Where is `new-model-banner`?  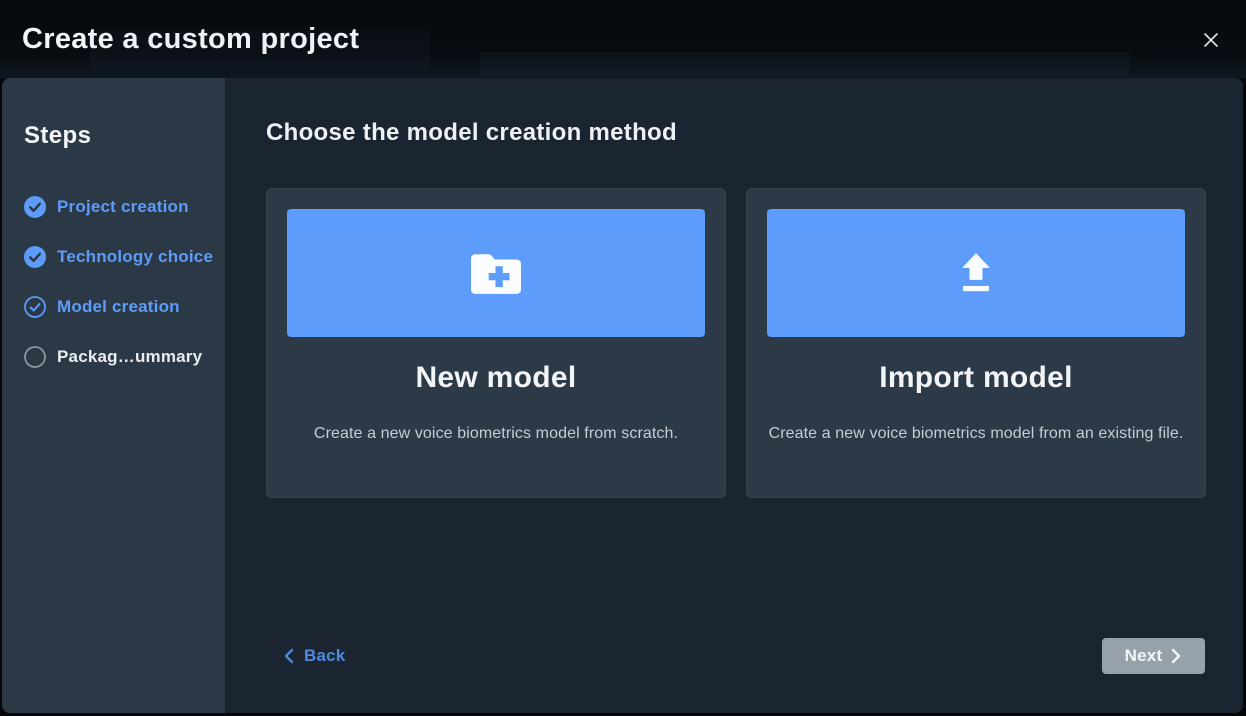 new-model-banner is located at coordinates (496, 273).